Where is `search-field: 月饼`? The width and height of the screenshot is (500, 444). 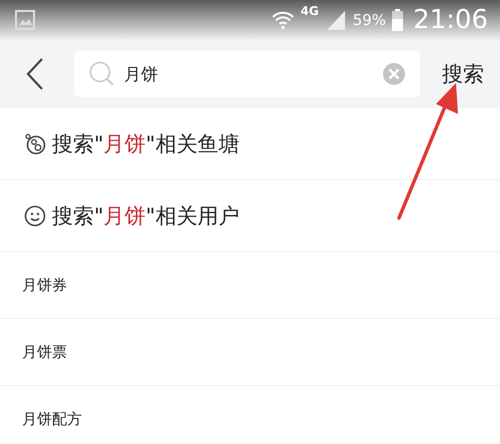 search-field: 月饼 is located at coordinates (247, 74).